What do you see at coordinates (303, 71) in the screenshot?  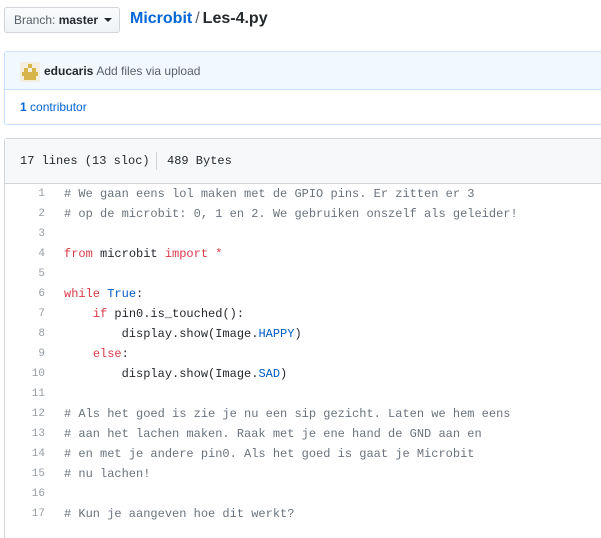 I see `latest-commit: educaris Add files via upload` at bounding box center [303, 71].